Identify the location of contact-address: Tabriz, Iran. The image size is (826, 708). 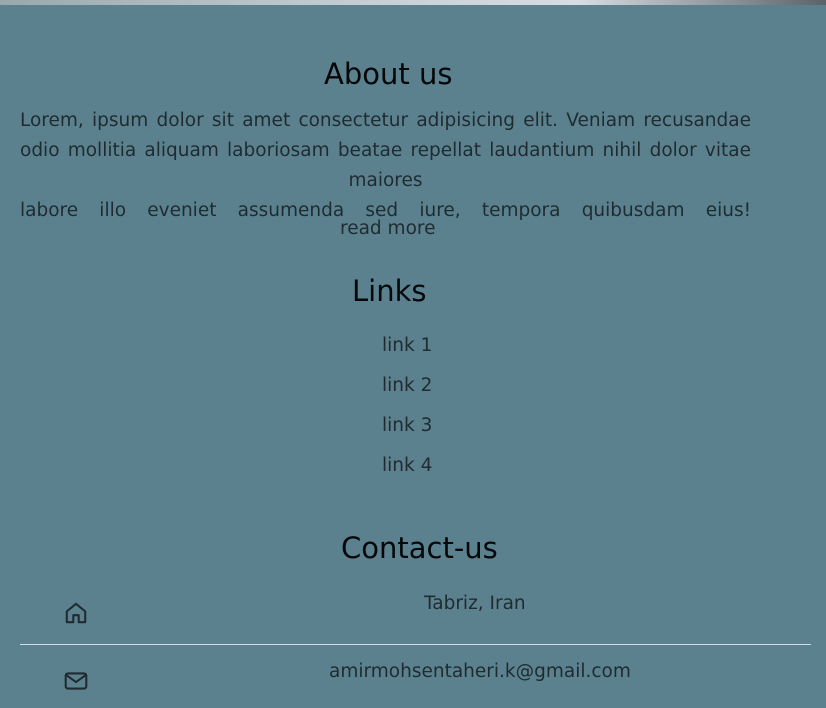
(475, 603).